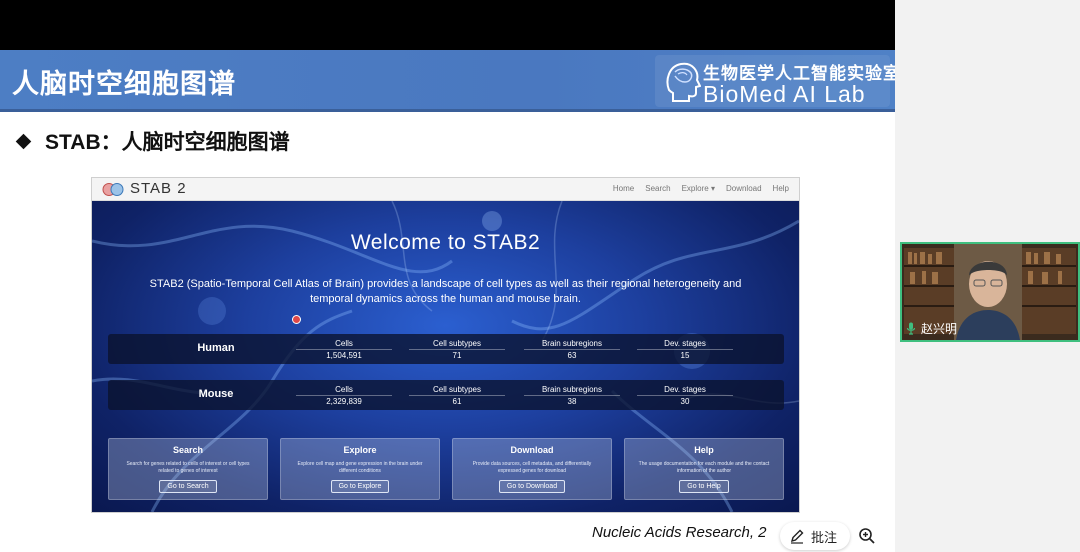  I want to click on participant-name-label: 赵兴明, so click(931, 328).